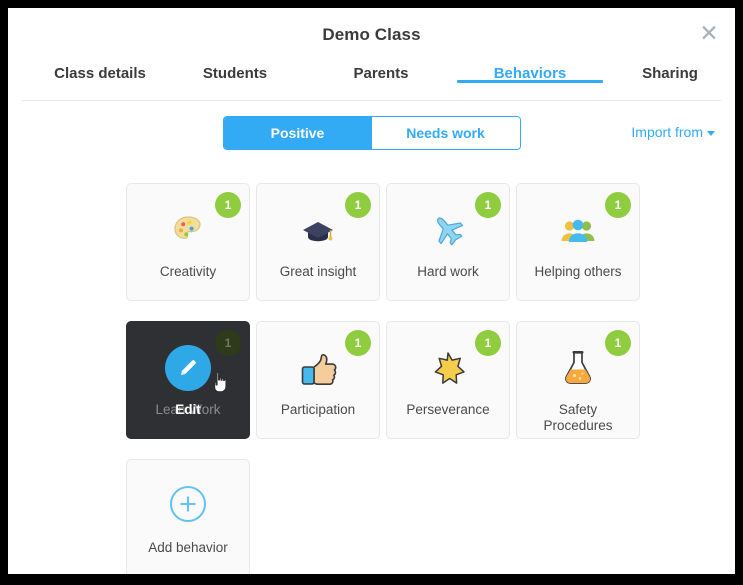 The height and width of the screenshot is (585, 743). What do you see at coordinates (530, 74) in the screenshot?
I see `tab-behaviors: Behaviors` at bounding box center [530, 74].